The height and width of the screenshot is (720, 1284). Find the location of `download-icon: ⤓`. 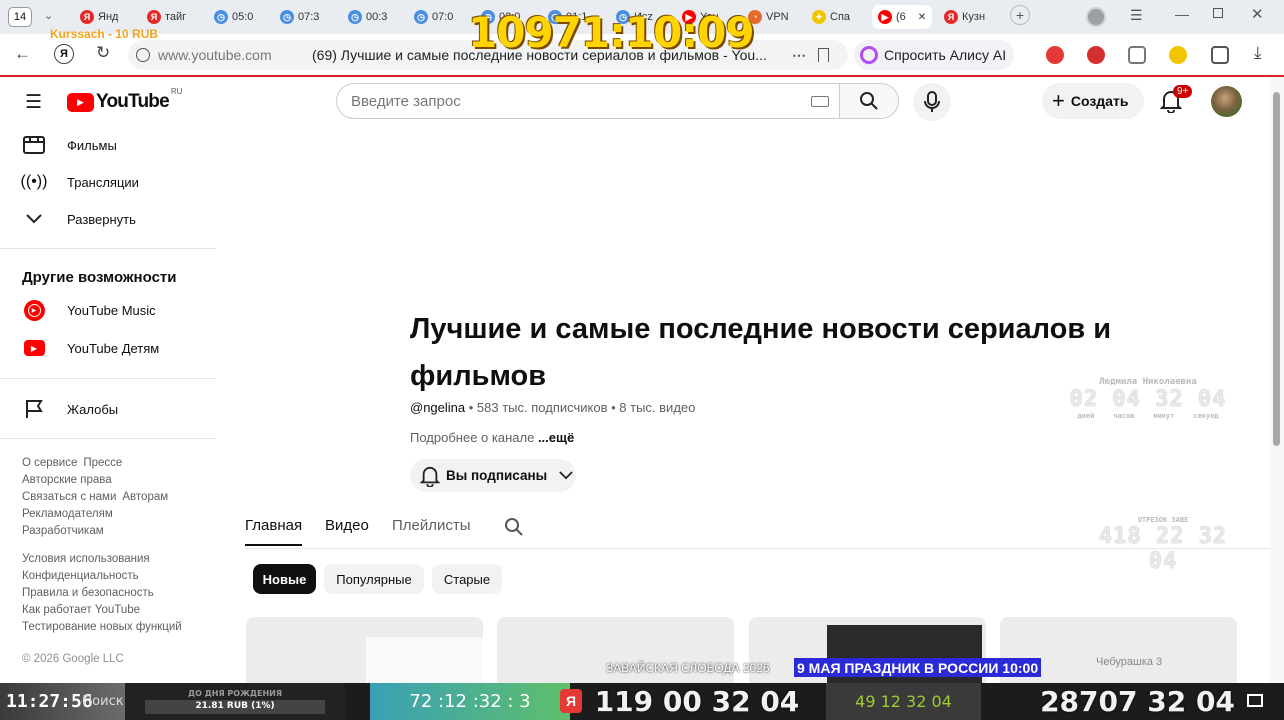

download-icon: ⤓ is located at coordinates (1258, 53).